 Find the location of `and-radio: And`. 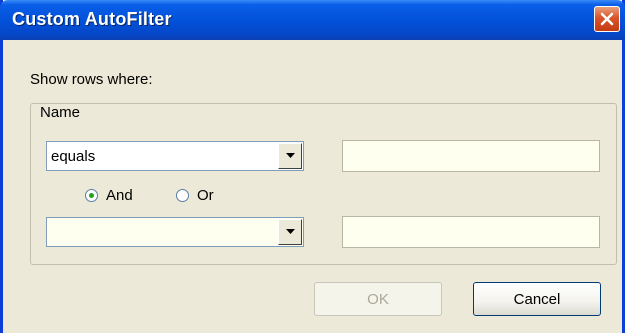

and-radio: And is located at coordinates (109, 195).